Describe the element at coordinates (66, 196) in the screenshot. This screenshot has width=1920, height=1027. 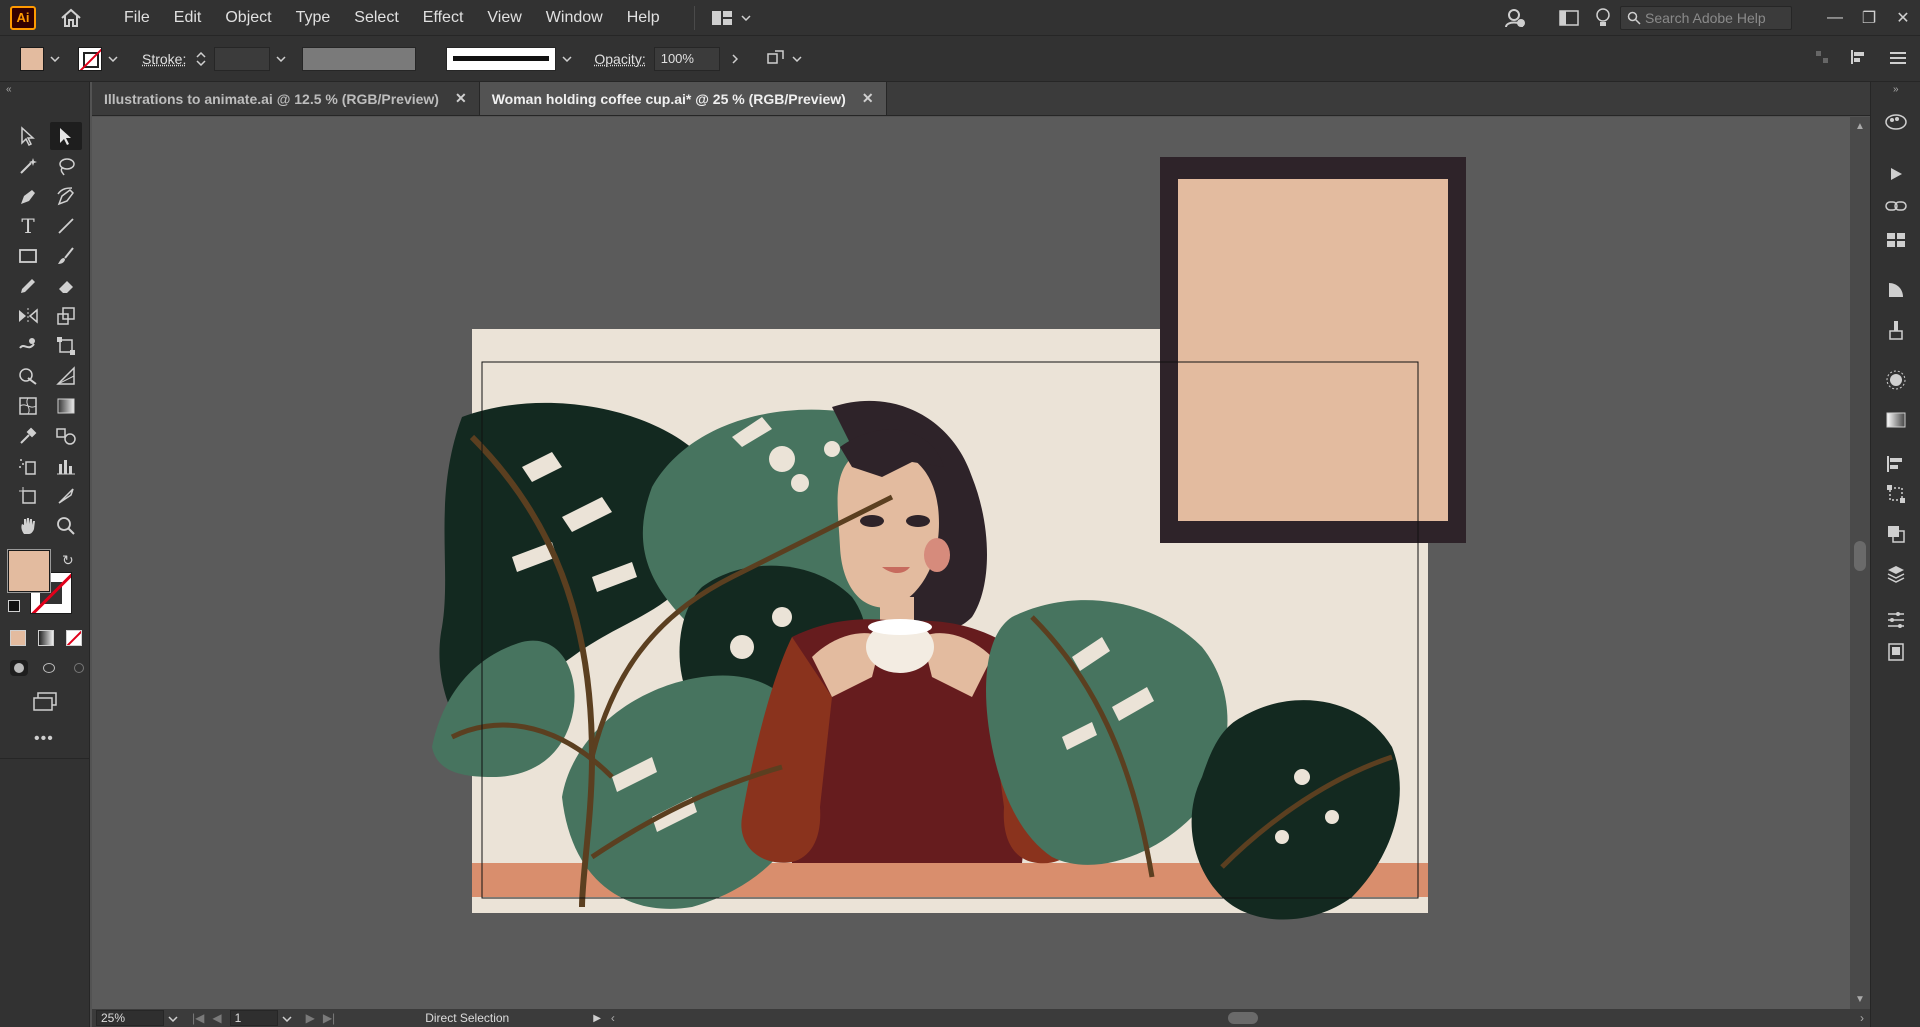
I see `curvature-tool-icon` at that location.